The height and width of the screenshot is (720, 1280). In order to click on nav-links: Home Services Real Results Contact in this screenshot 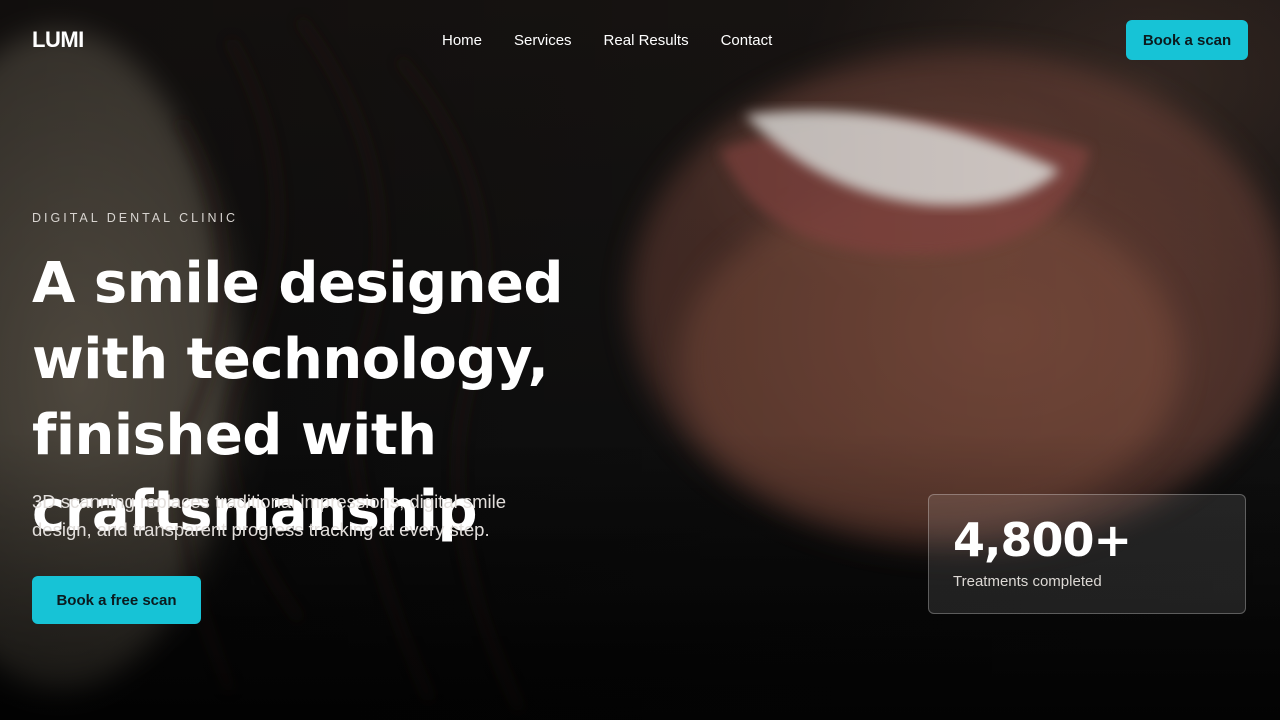, I will do `click(607, 40)`.